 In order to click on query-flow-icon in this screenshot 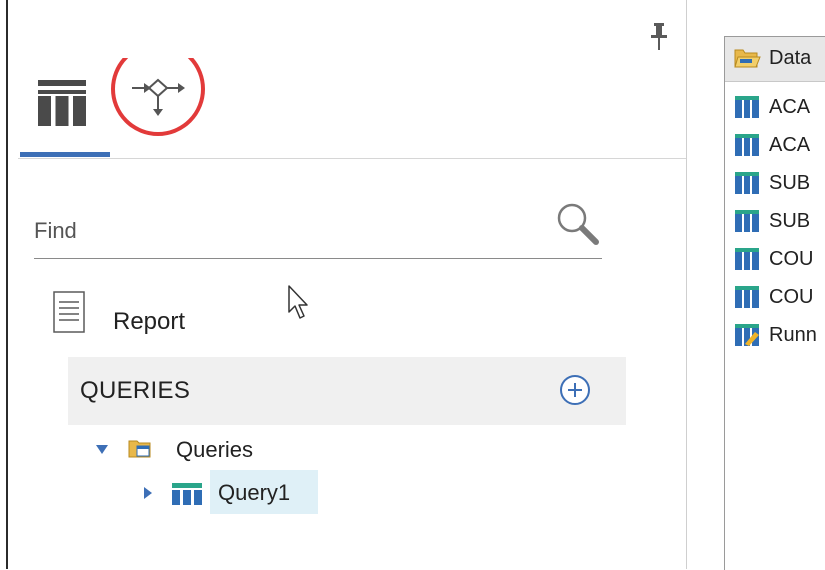, I will do `click(158, 97)`.